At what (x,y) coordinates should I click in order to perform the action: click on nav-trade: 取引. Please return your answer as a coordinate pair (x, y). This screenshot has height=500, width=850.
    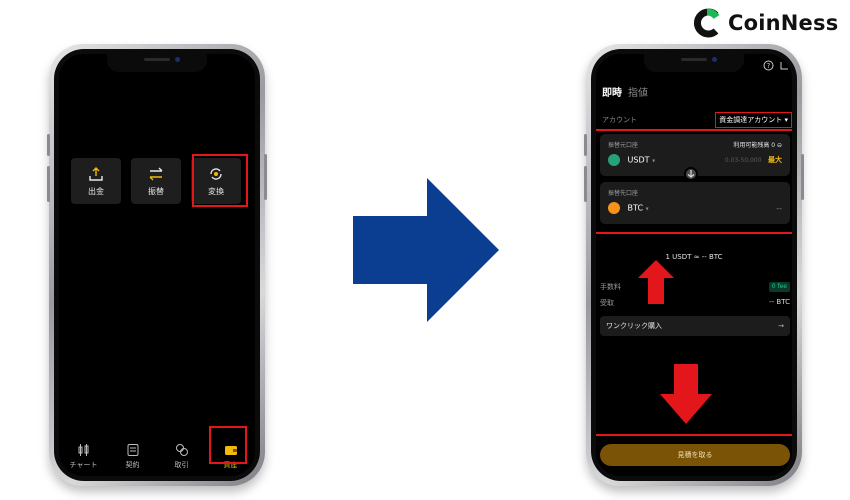
    Looking at the image, I should click on (182, 456).